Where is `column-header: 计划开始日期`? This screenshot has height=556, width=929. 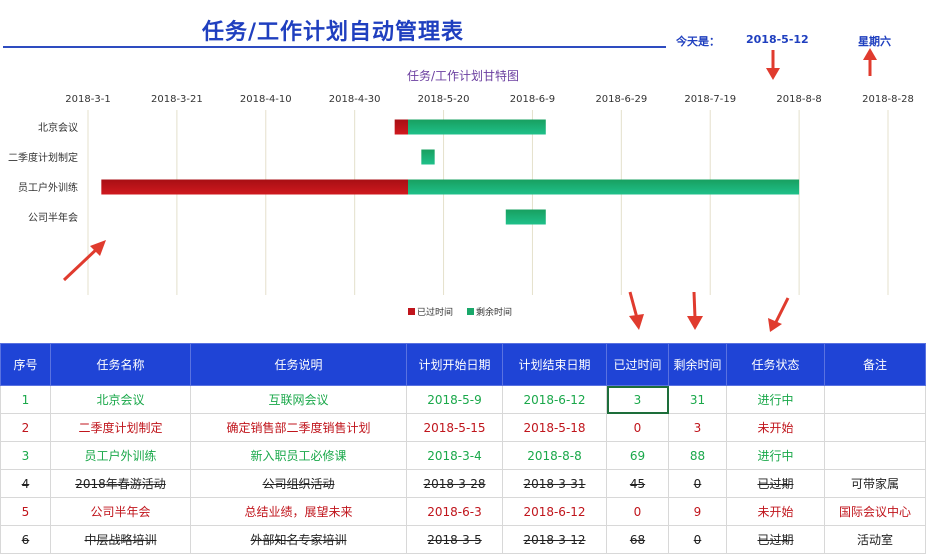 column-header: 计划开始日期 is located at coordinates (454, 364).